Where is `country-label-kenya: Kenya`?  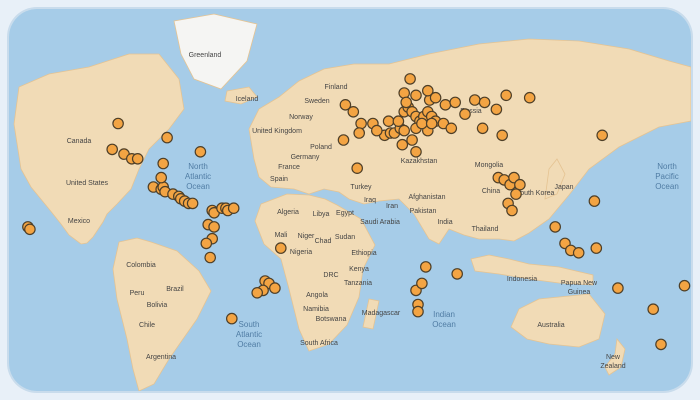
country-label-kenya: Kenya is located at coordinates (359, 269).